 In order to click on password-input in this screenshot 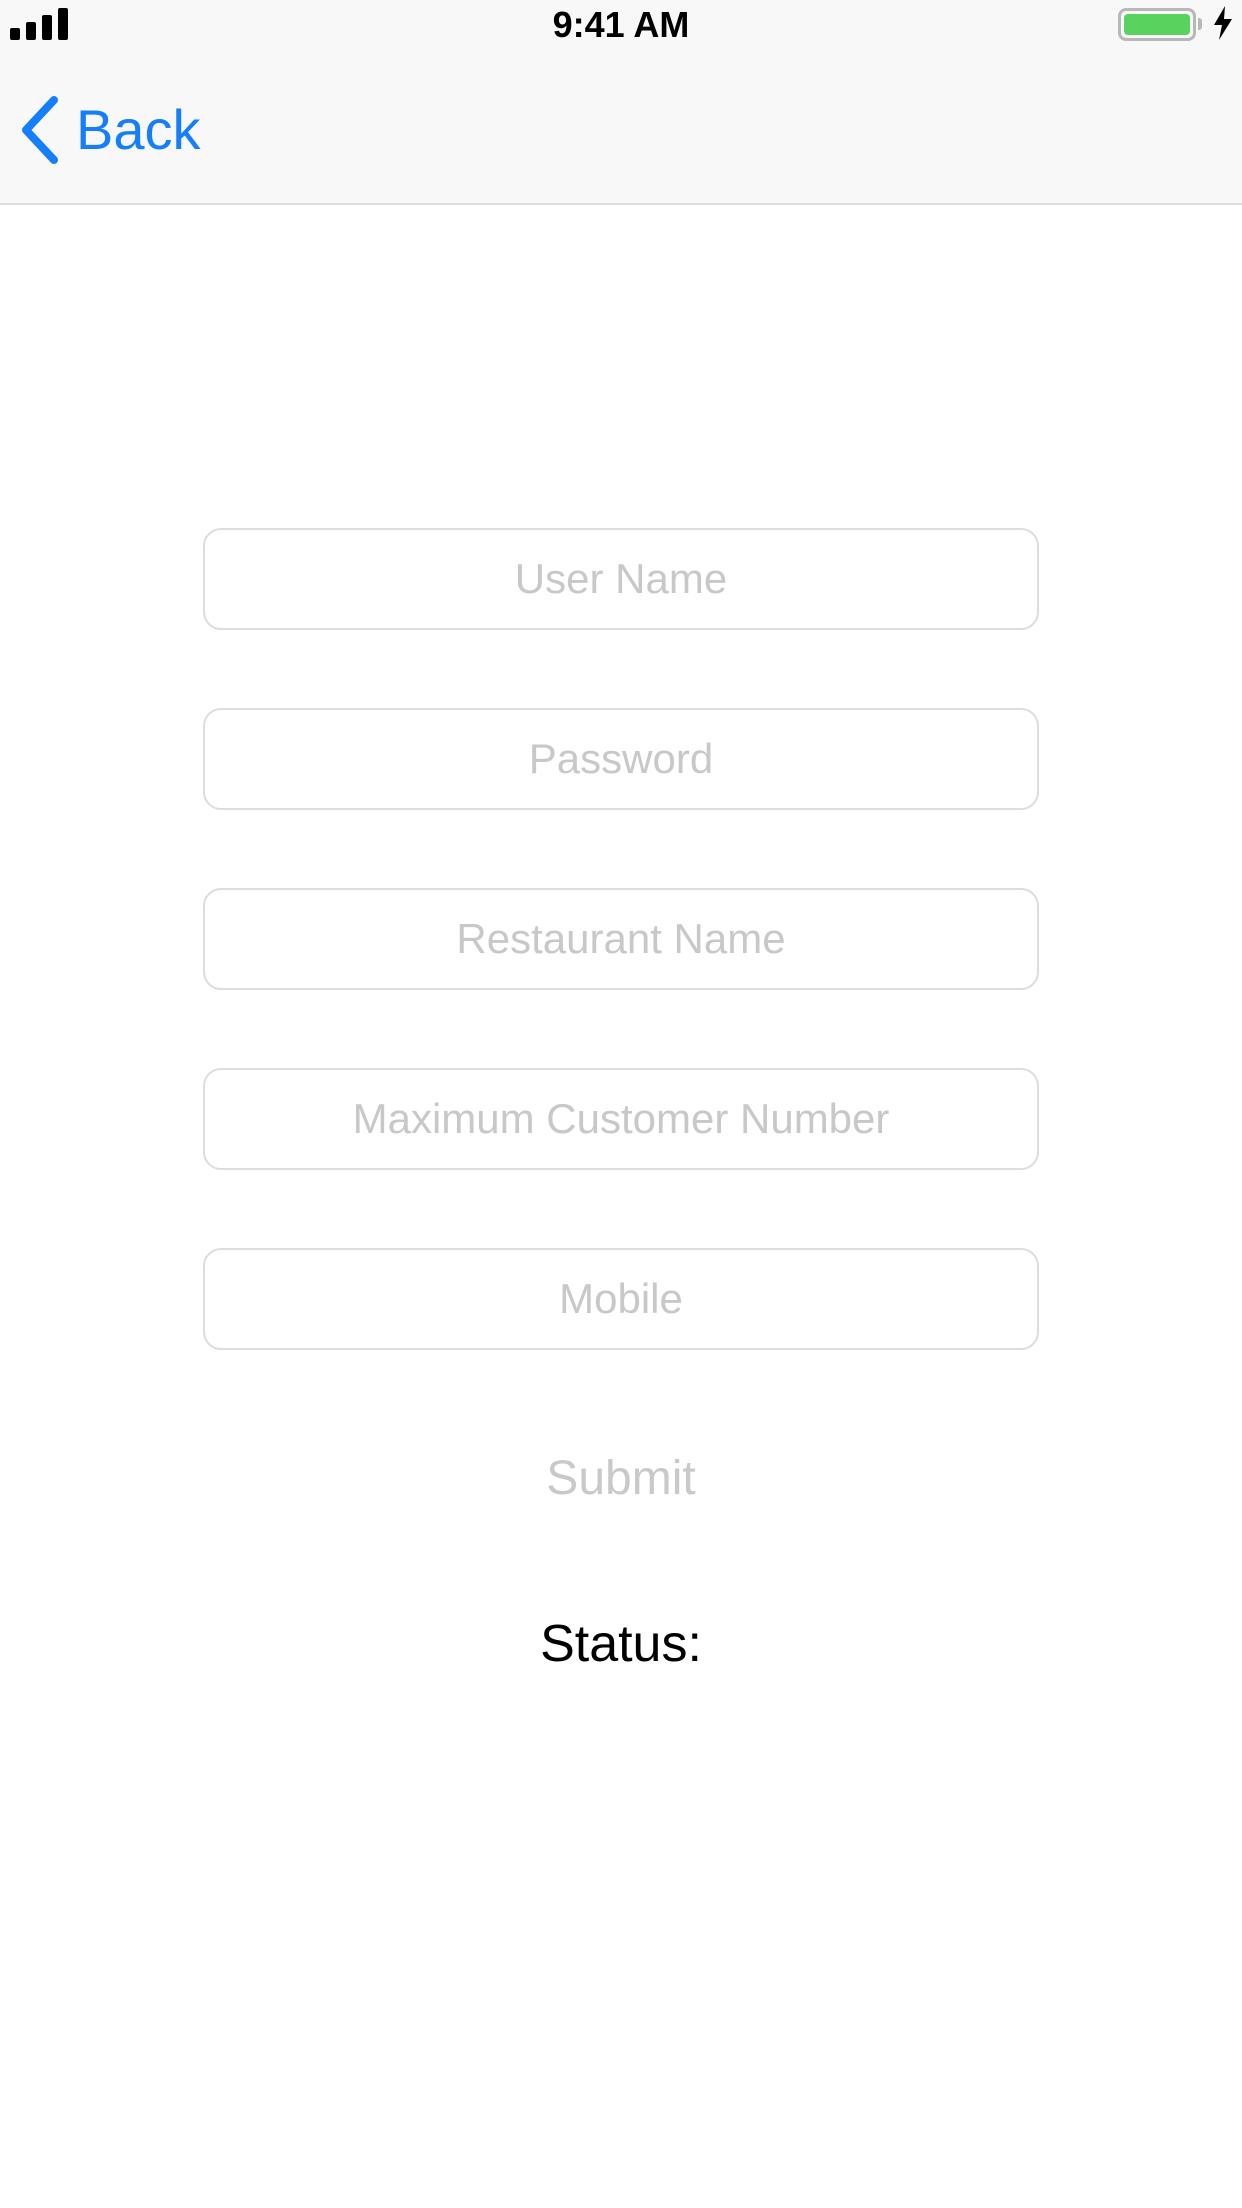, I will do `click(621, 759)`.